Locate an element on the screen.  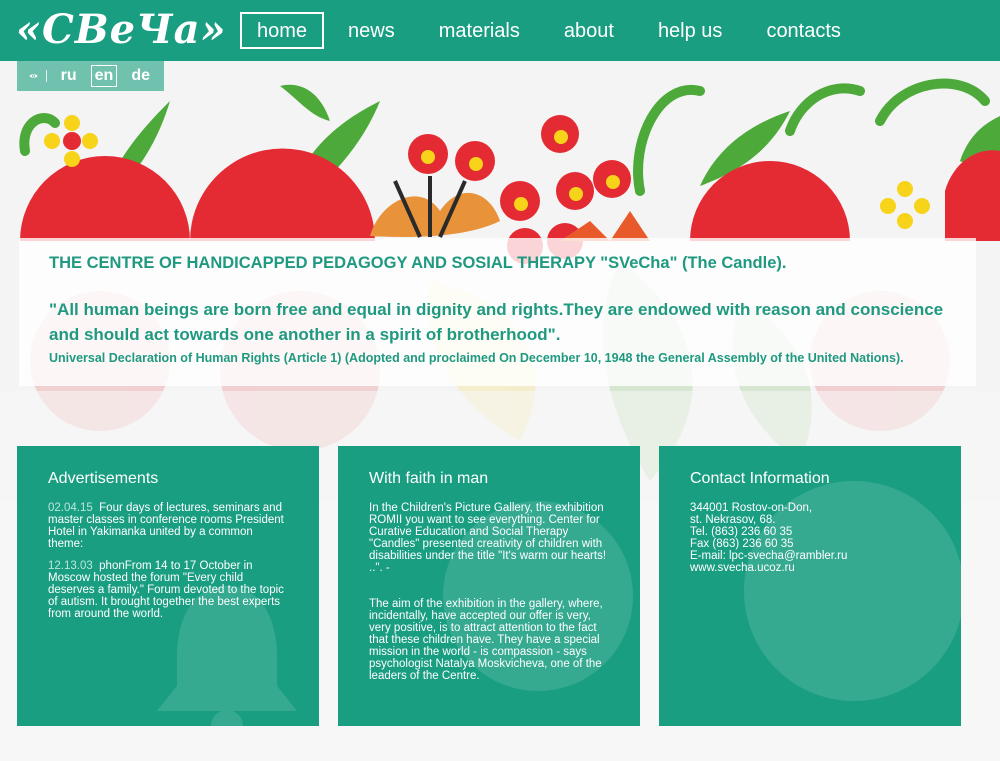
contact-street: st. Nekrasov, 68. is located at coordinates (733, 520).